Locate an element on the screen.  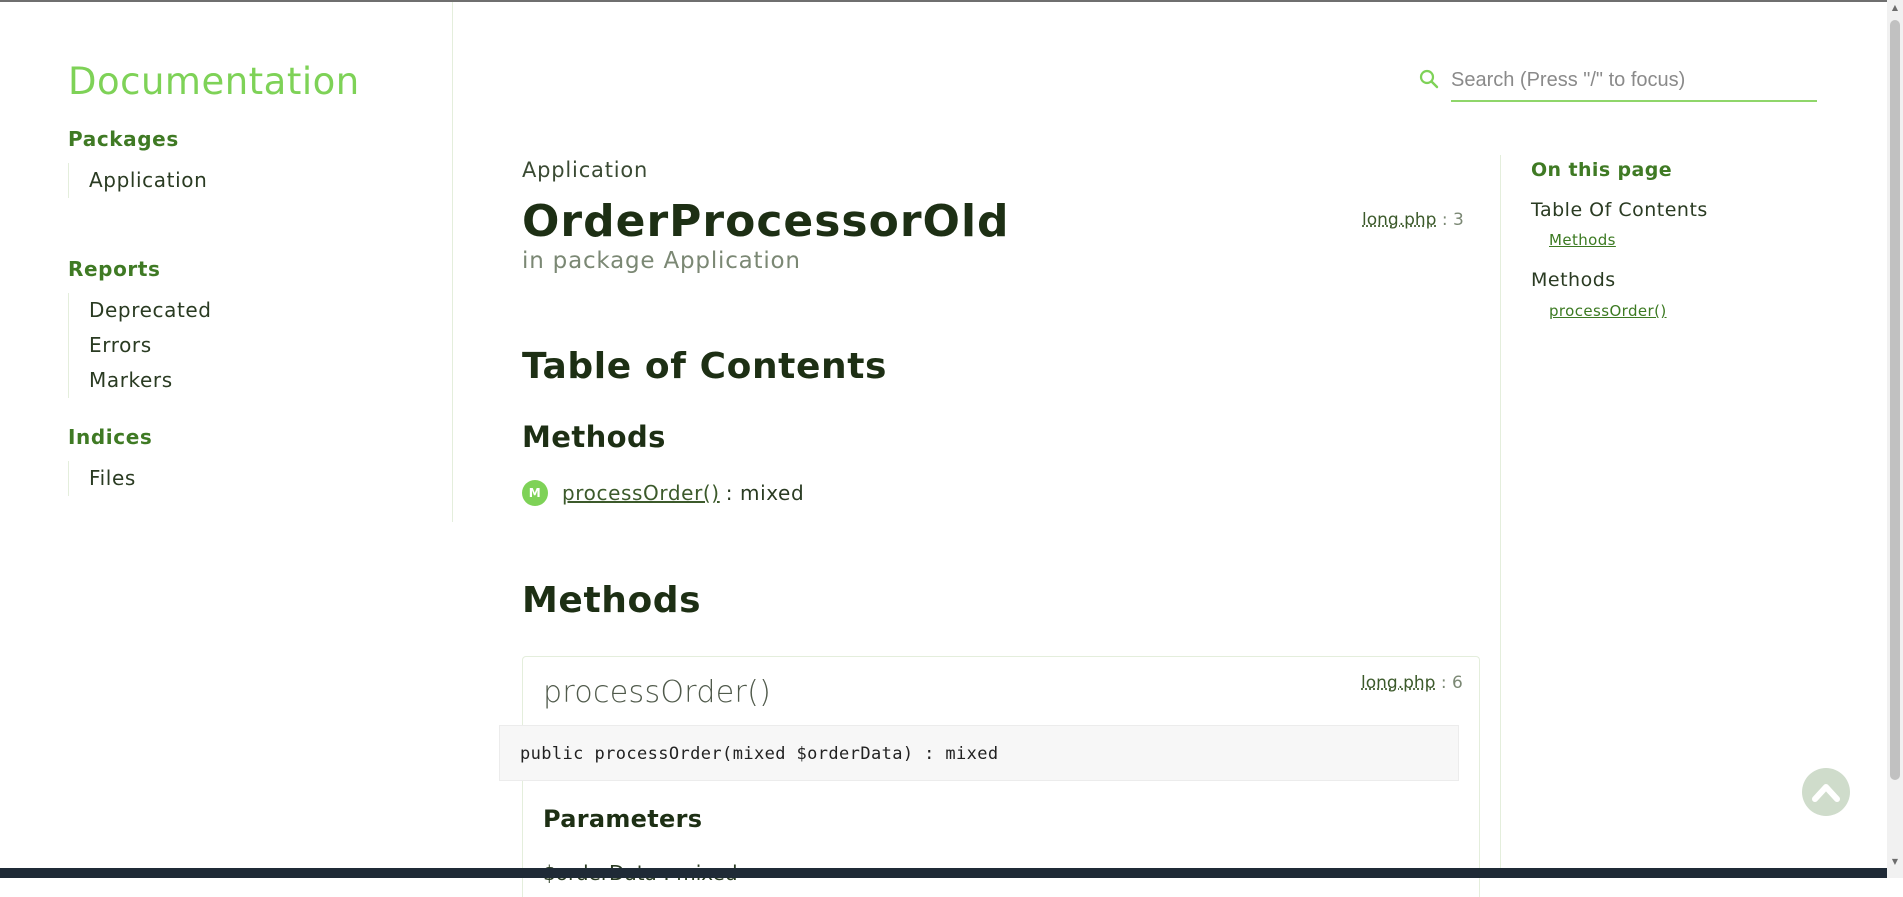
method-file-reference: long.php : 6 is located at coordinates (1412, 683).